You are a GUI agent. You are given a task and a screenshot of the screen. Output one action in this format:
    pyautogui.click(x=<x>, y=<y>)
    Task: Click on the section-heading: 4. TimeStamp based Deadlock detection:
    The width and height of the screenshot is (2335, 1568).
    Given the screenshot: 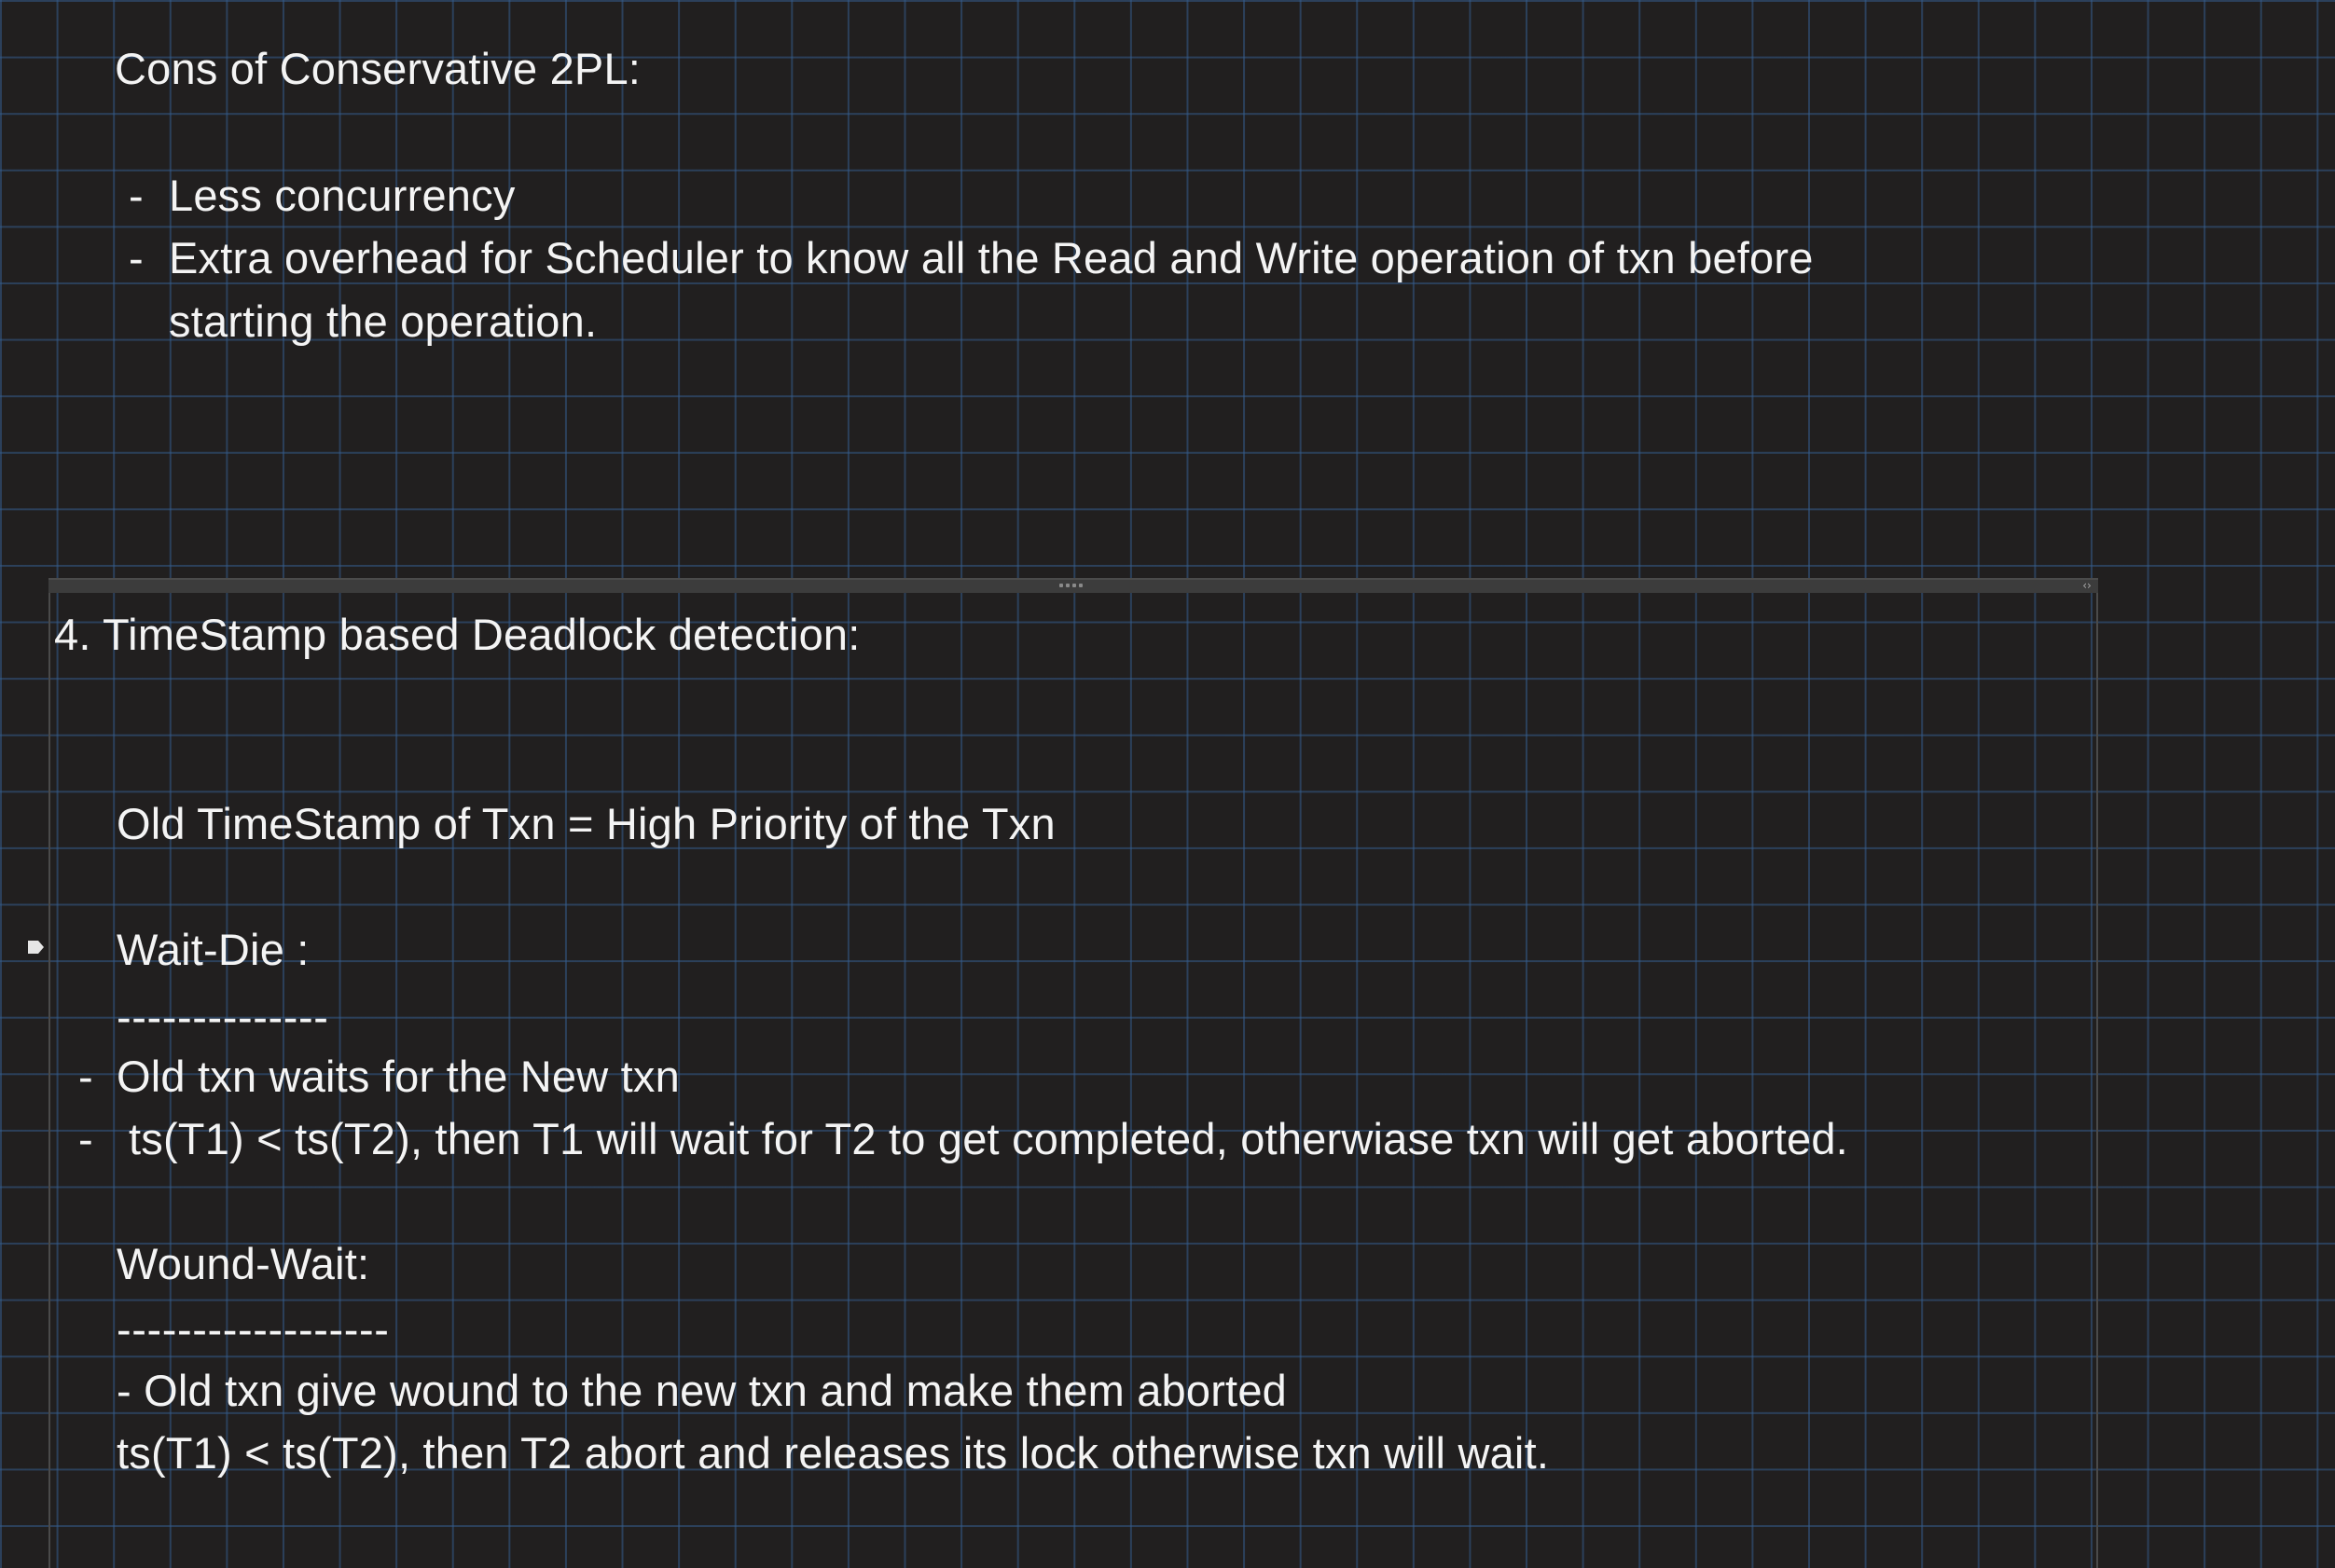 What is the action you would take?
    pyautogui.click(x=457, y=634)
    